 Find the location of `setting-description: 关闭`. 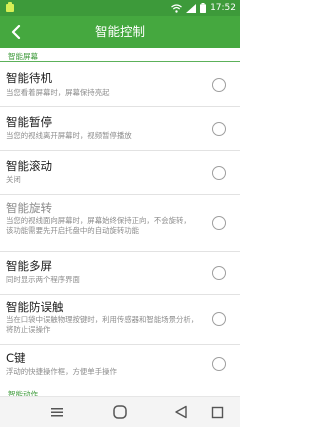

setting-description: 关闭 is located at coordinates (13, 179).